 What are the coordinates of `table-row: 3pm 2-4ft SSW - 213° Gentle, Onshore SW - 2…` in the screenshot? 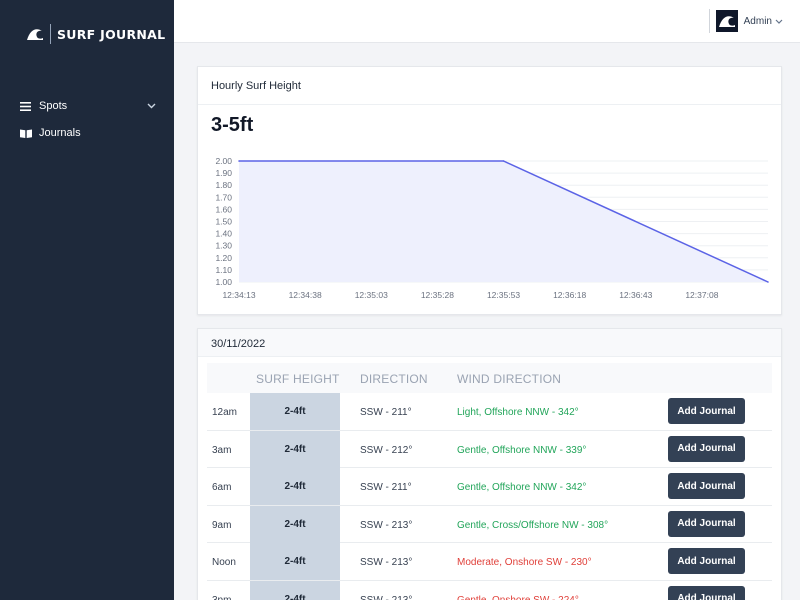 It's located at (489, 590).